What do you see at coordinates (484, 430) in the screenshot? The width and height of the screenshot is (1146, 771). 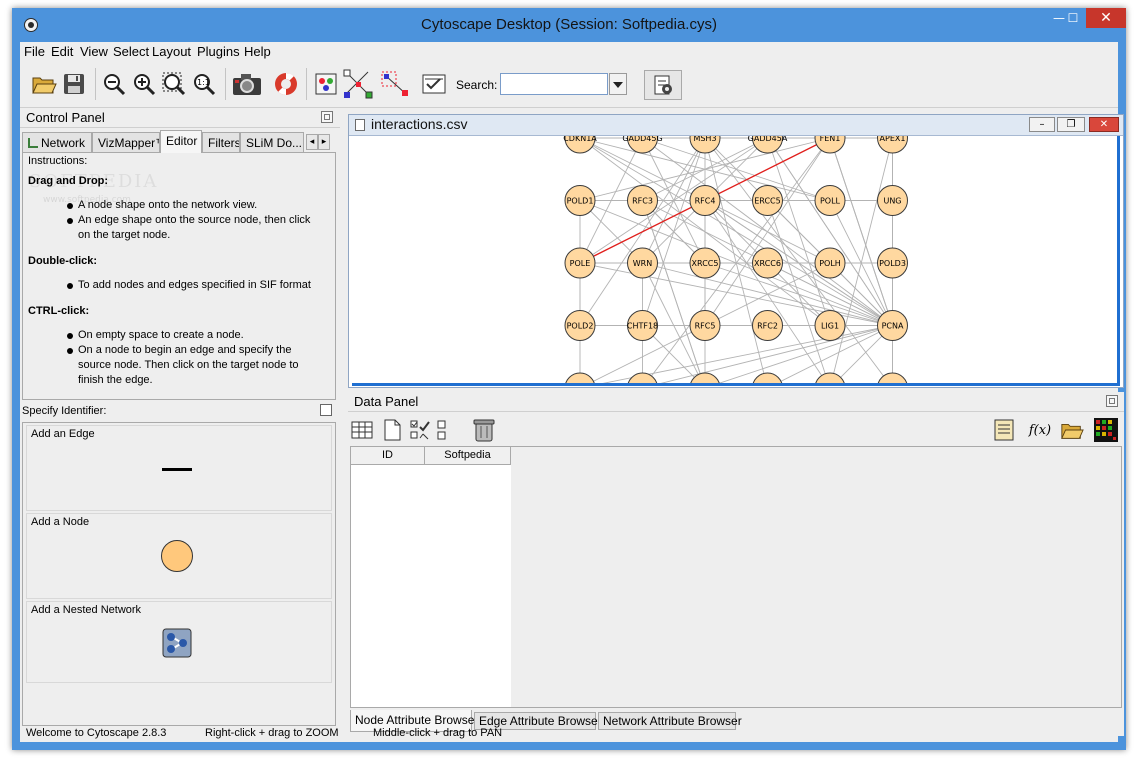 I see `trash-icon` at bounding box center [484, 430].